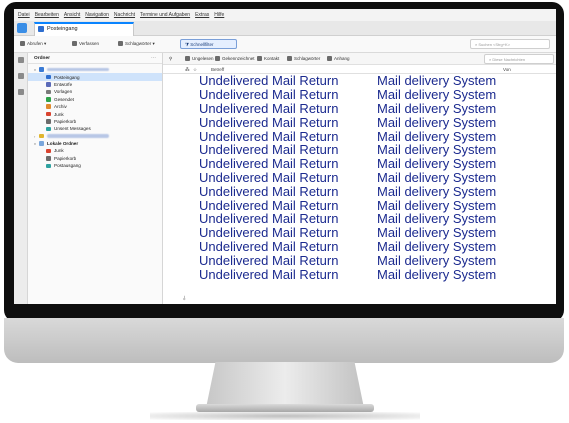 The height and width of the screenshot is (423, 569). What do you see at coordinates (48, 106) in the screenshot?
I see `archive-icon` at bounding box center [48, 106].